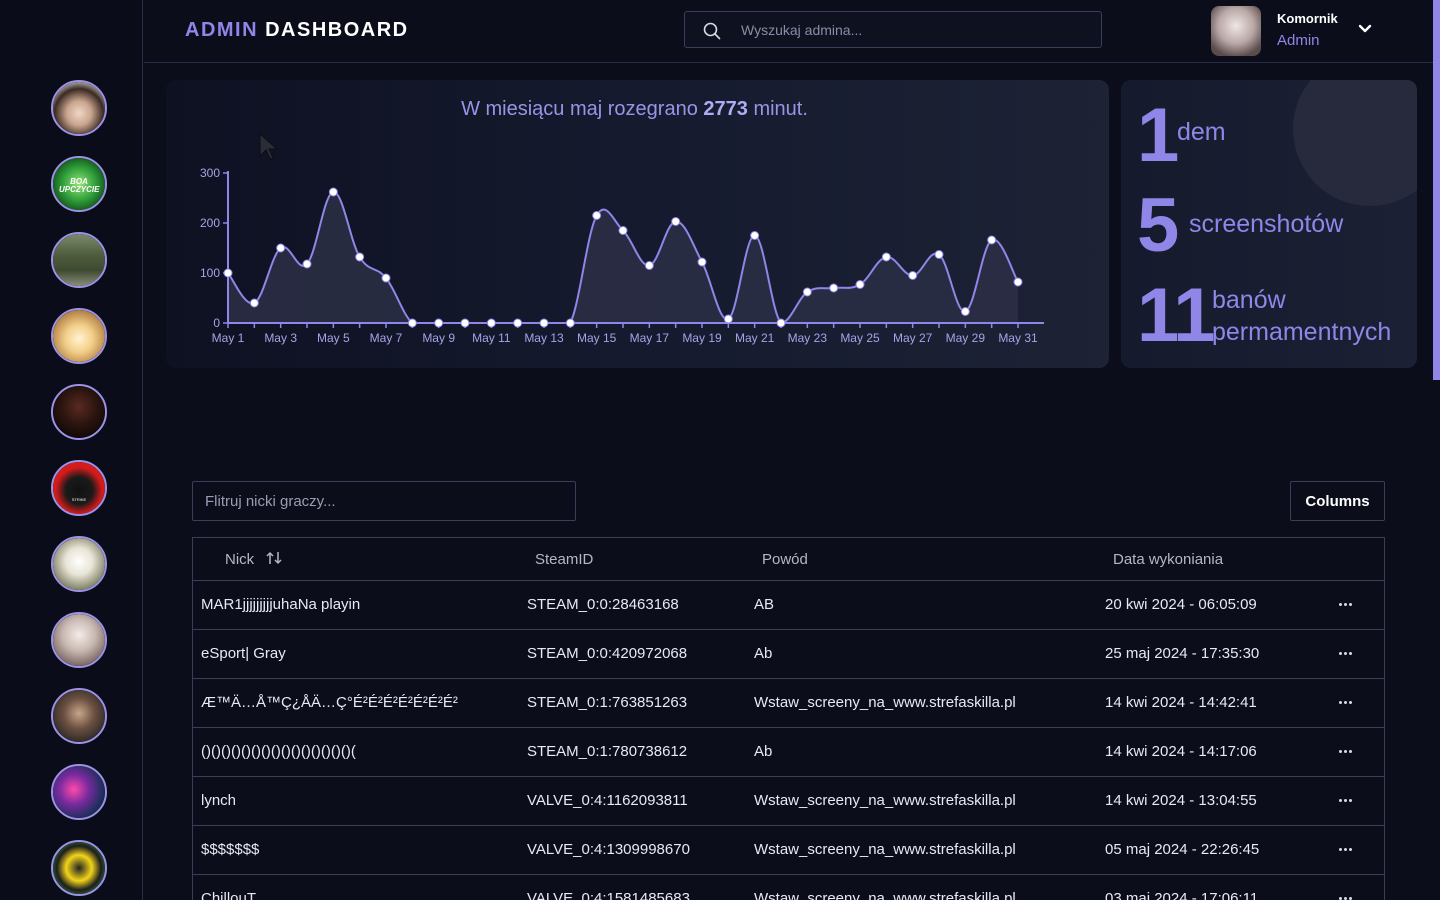 The image size is (1440, 900). I want to click on chart-x-tick-label: May 5, so click(333, 338).